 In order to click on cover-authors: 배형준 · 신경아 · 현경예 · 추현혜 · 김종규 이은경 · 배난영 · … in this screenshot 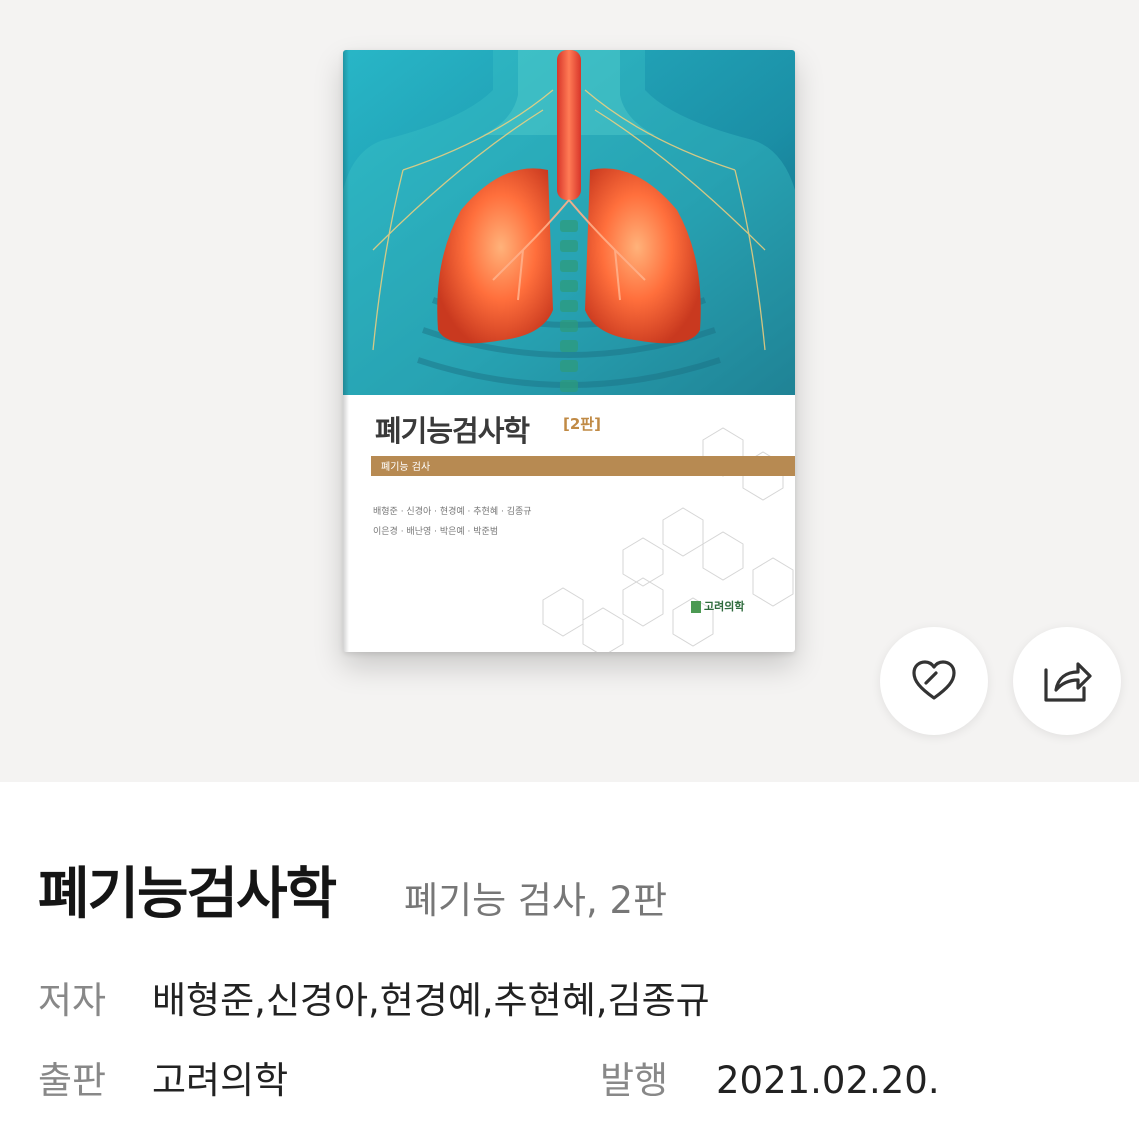, I will do `click(452, 522)`.